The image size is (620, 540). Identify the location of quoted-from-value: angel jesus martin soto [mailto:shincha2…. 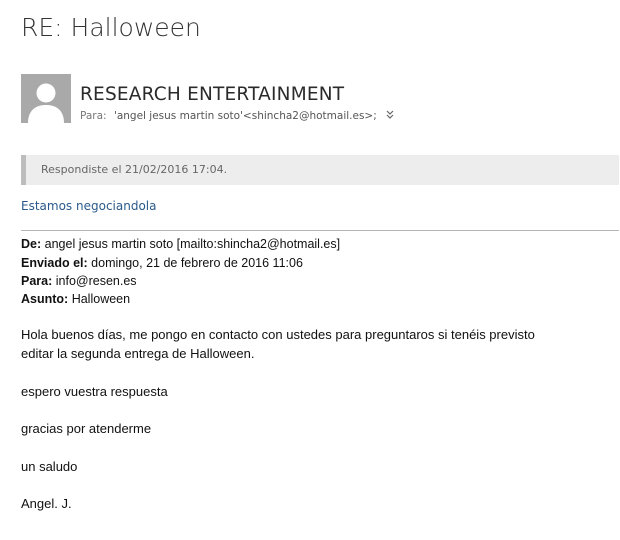
(192, 244).